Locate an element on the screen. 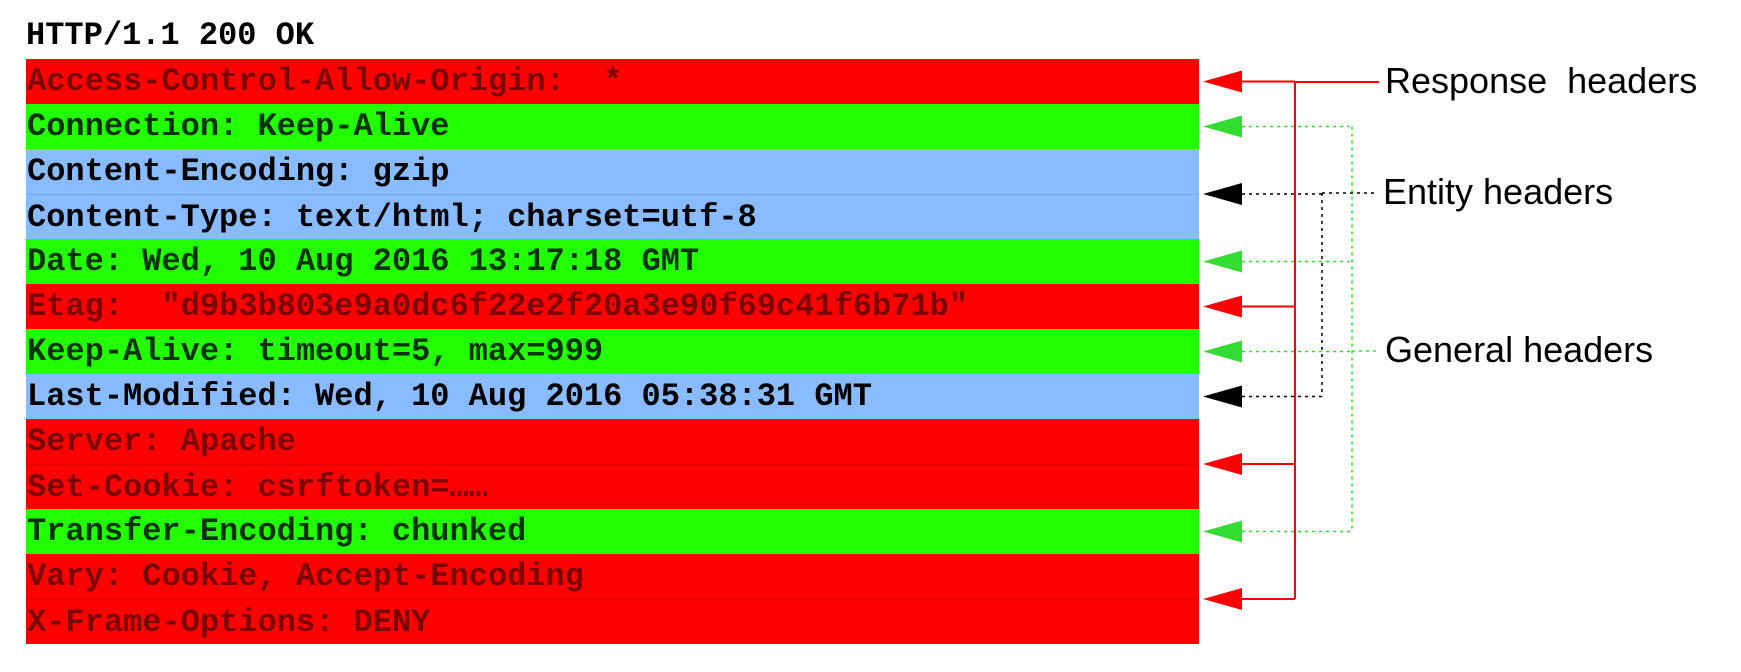 Image resolution: width=1741 pixels, height=672 pixels. response-headers-label: Response headers is located at coordinates (1541, 80).